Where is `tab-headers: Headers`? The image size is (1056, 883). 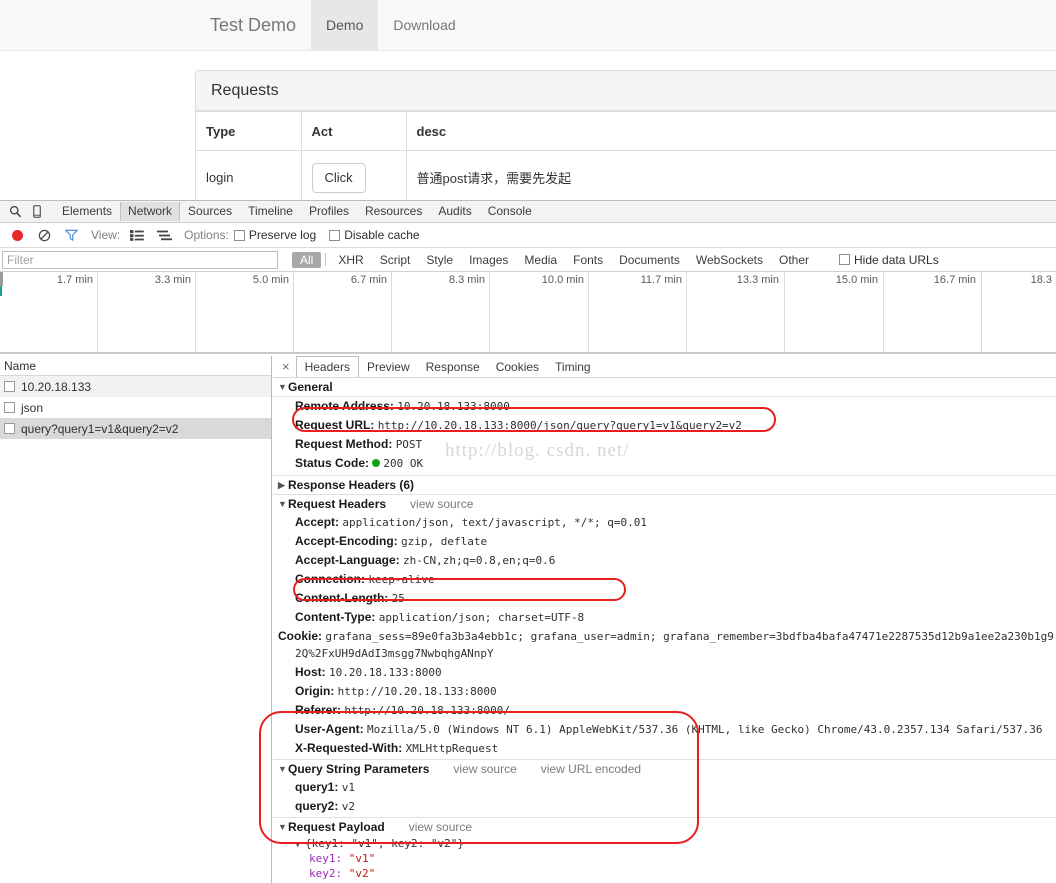
tab-headers: Headers is located at coordinates (327, 366).